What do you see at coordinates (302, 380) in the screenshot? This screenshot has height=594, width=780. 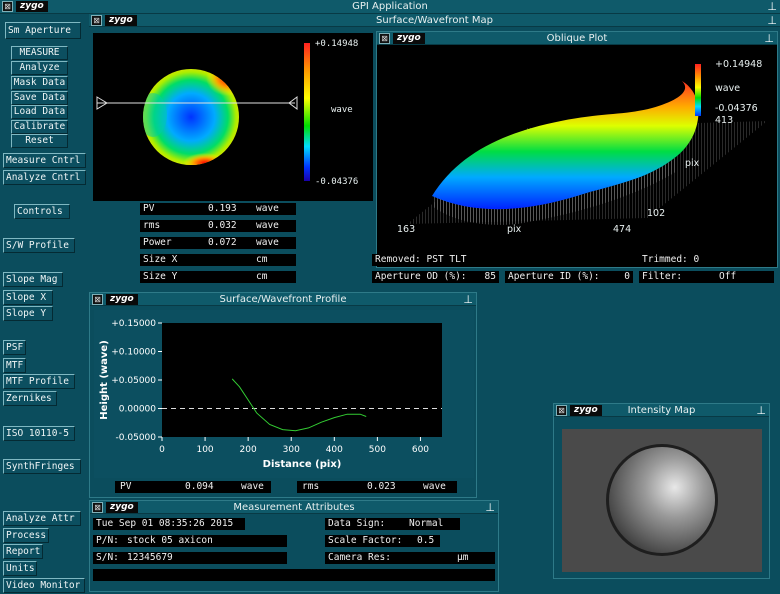 I see `plot-area` at bounding box center [302, 380].